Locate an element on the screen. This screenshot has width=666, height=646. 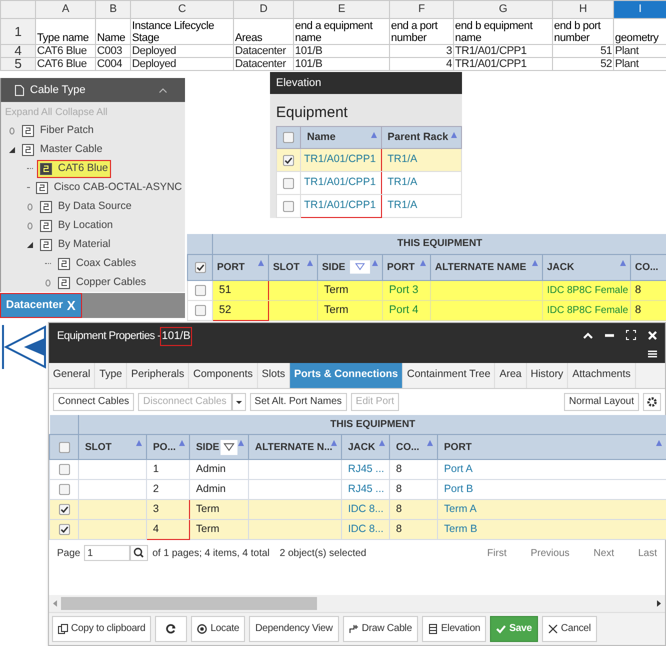
tab: Datacenter X is located at coordinates (41, 305).